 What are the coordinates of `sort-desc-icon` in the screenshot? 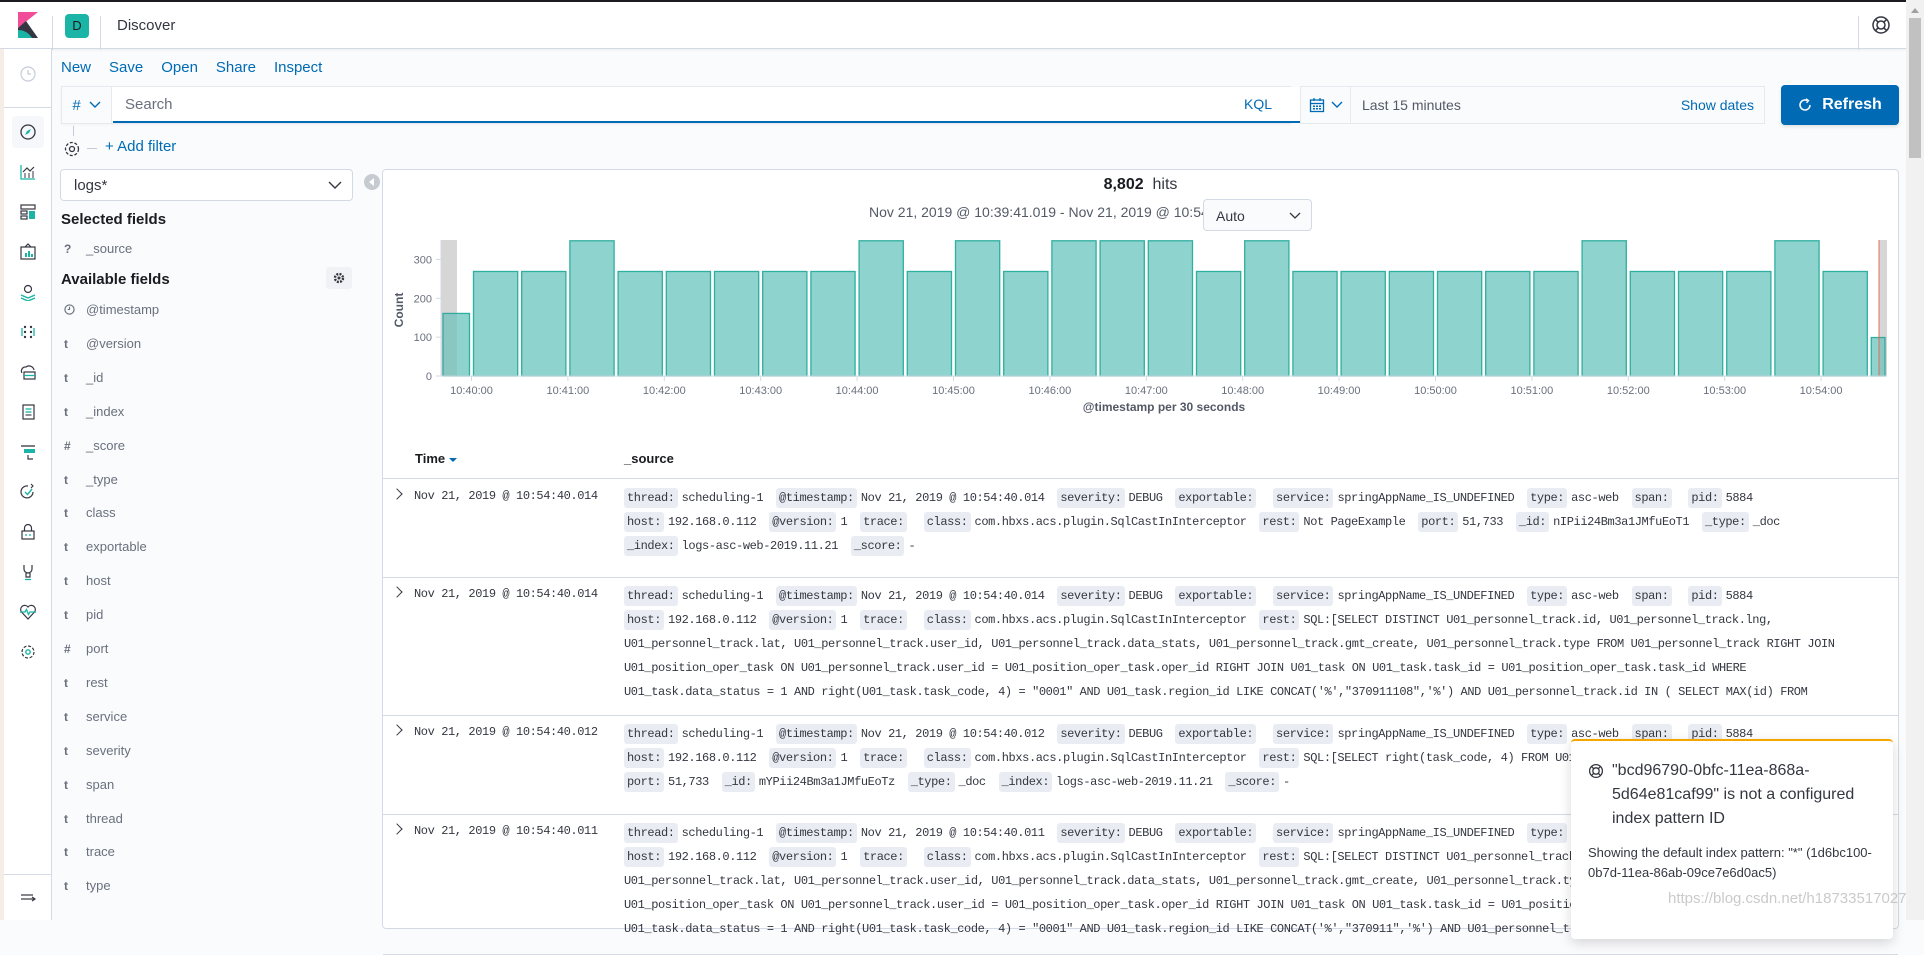 It's located at (453, 459).